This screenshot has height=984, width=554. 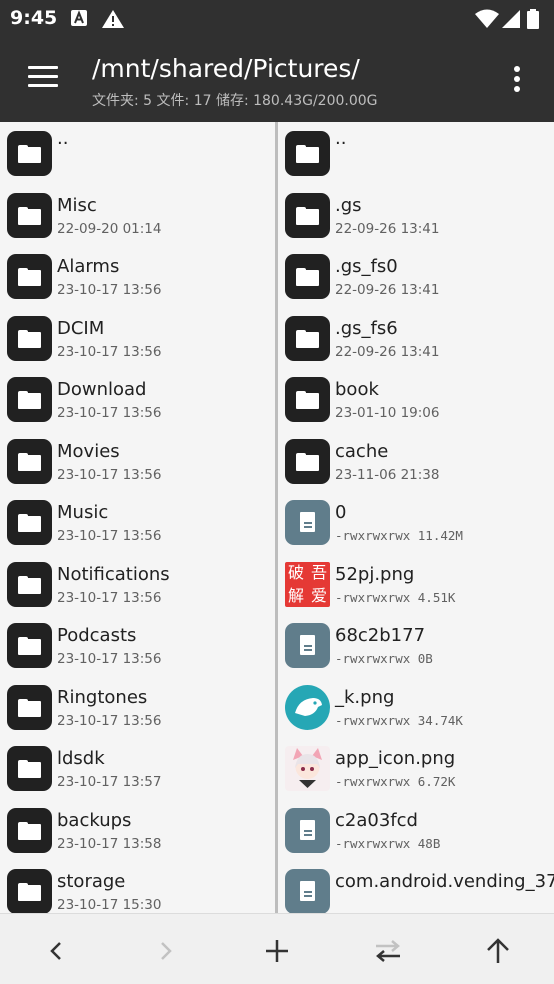 What do you see at coordinates (43, 81) in the screenshot?
I see `hamburger-menu-icon` at bounding box center [43, 81].